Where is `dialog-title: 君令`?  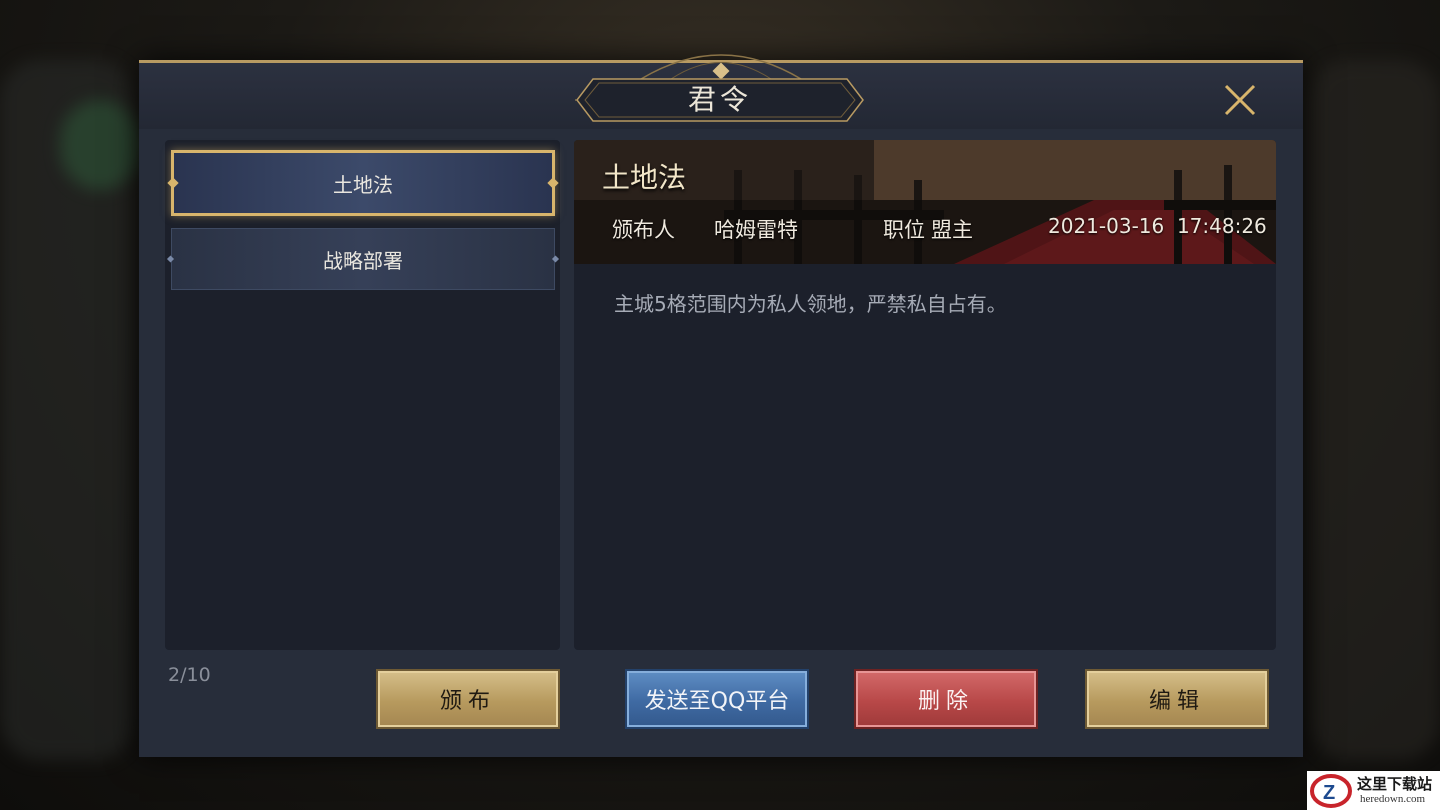
dialog-title: 君令 is located at coordinates (719, 99).